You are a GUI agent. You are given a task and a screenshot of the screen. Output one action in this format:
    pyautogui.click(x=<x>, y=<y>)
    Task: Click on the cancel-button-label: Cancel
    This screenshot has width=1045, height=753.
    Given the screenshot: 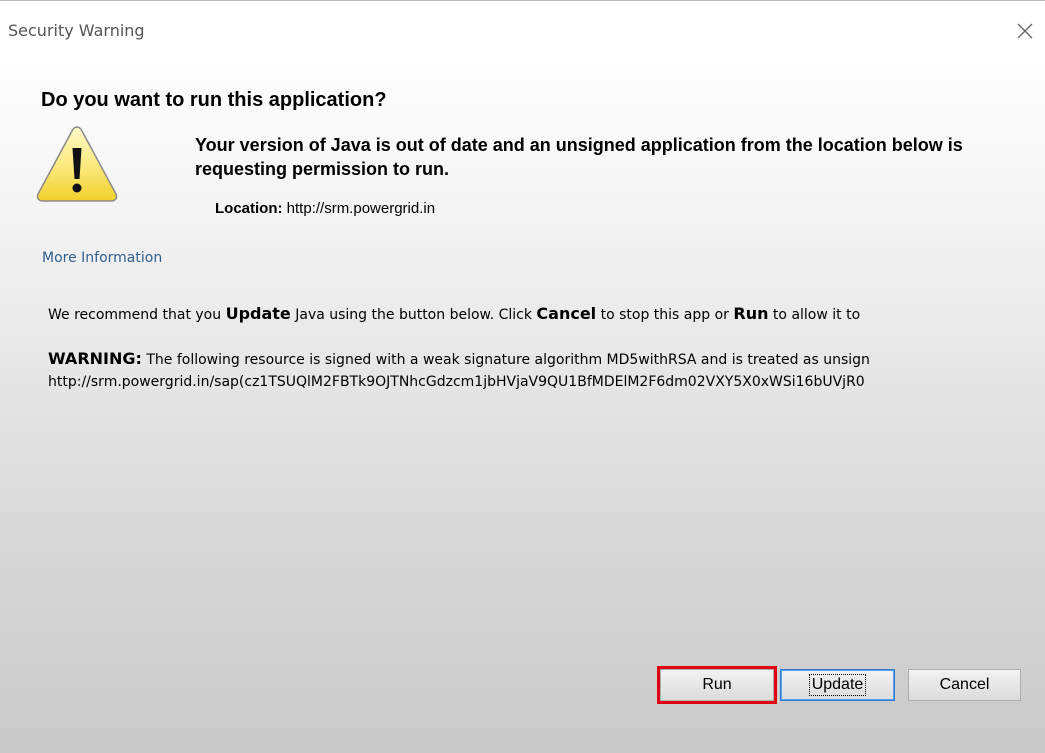 What is the action you would take?
    pyautogui.click(x=964, y=684)
    